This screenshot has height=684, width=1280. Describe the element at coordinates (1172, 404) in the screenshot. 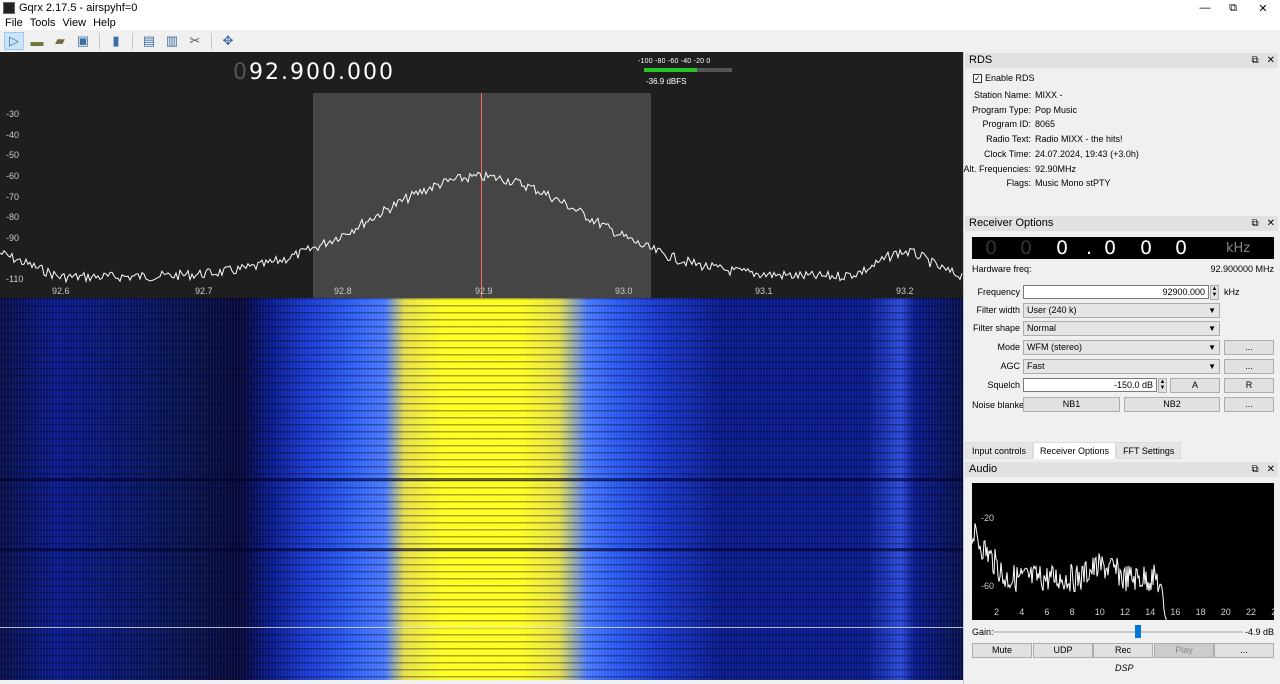

I see `nb2-button: NB2` at that location.